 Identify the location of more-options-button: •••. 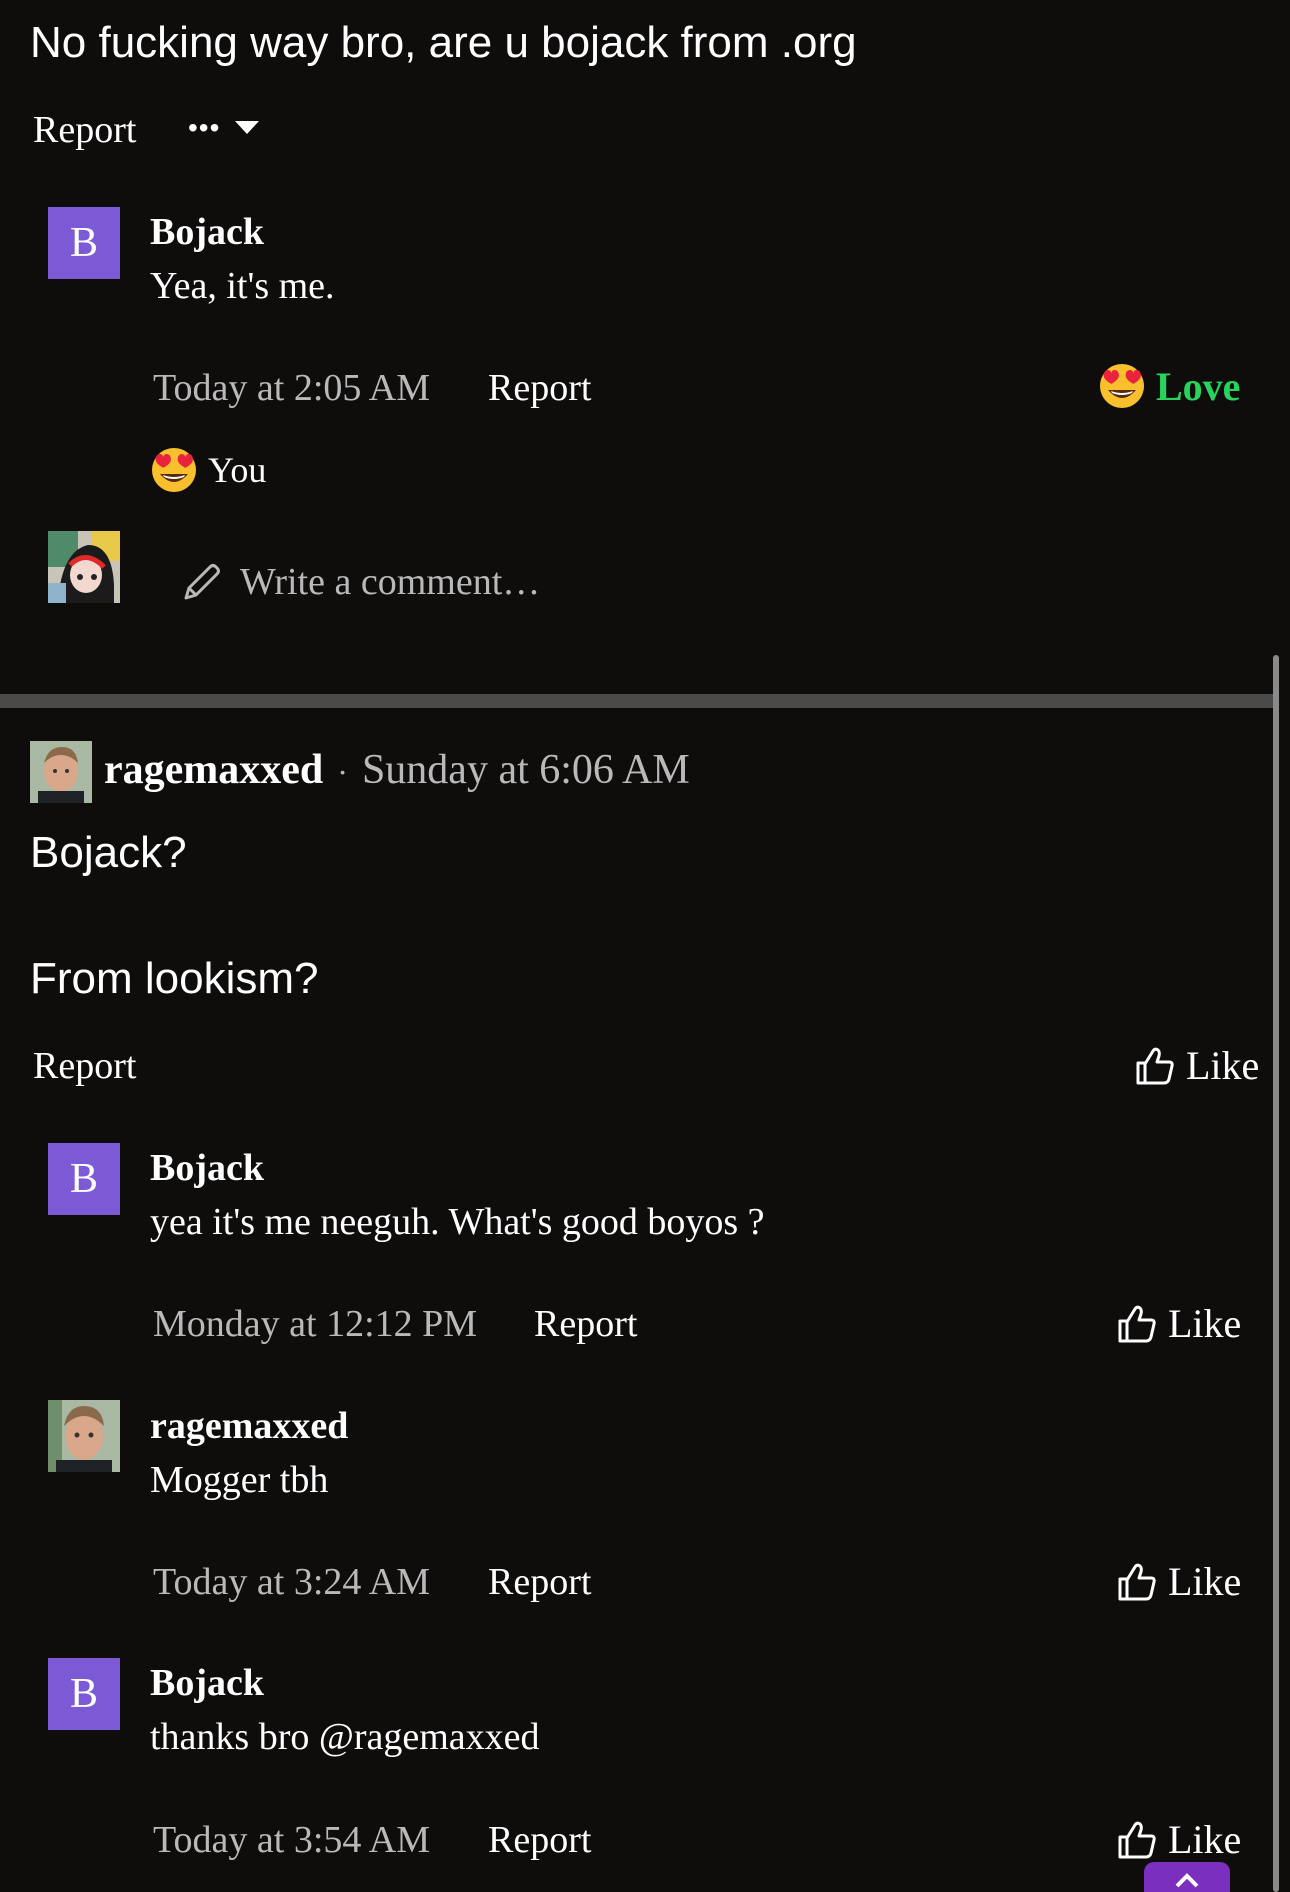
(224, 128).